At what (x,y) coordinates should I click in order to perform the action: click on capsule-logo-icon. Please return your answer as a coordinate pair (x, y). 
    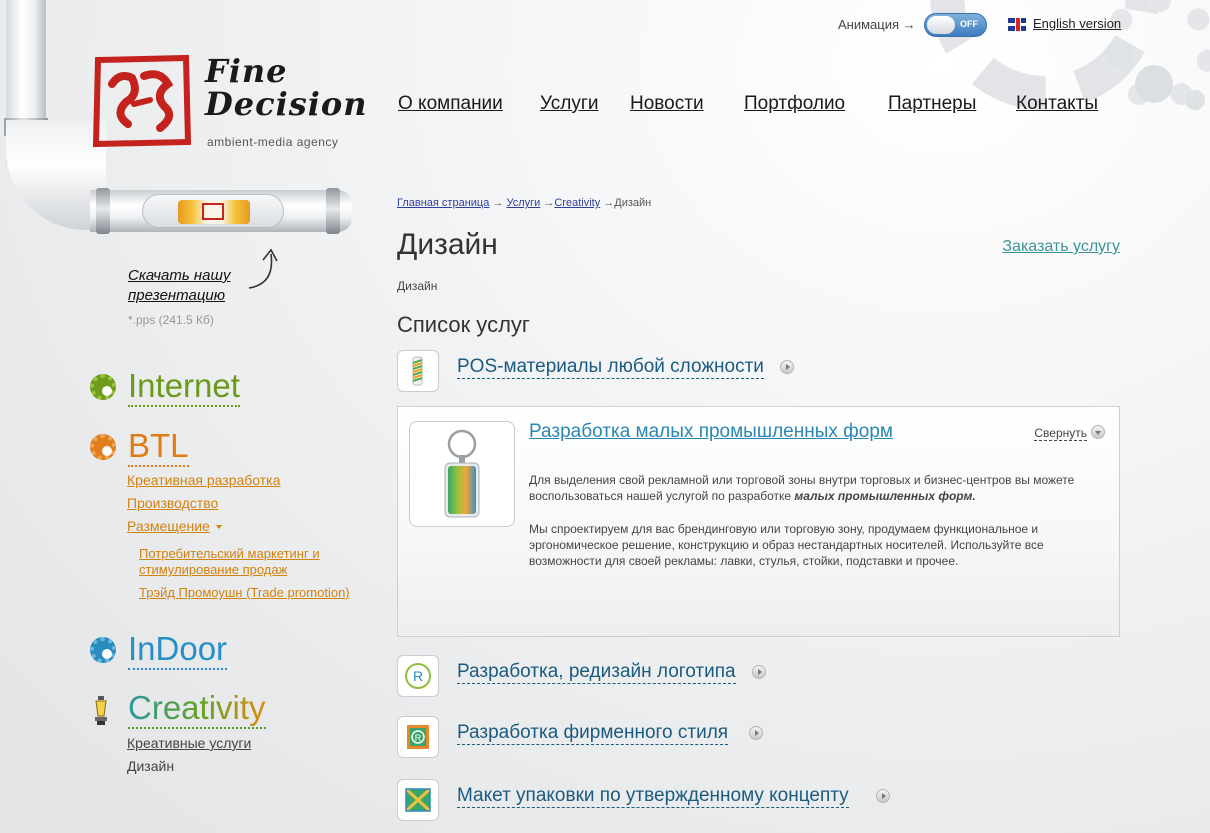
    Looking at the image, I should click on (213, 211).